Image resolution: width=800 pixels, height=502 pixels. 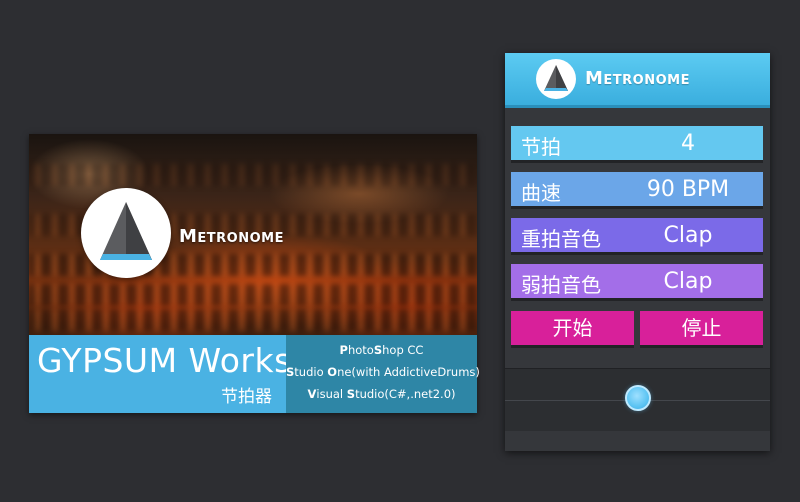 I want to click on promo-brand-name: Metronome, so click(x=231, y=236).